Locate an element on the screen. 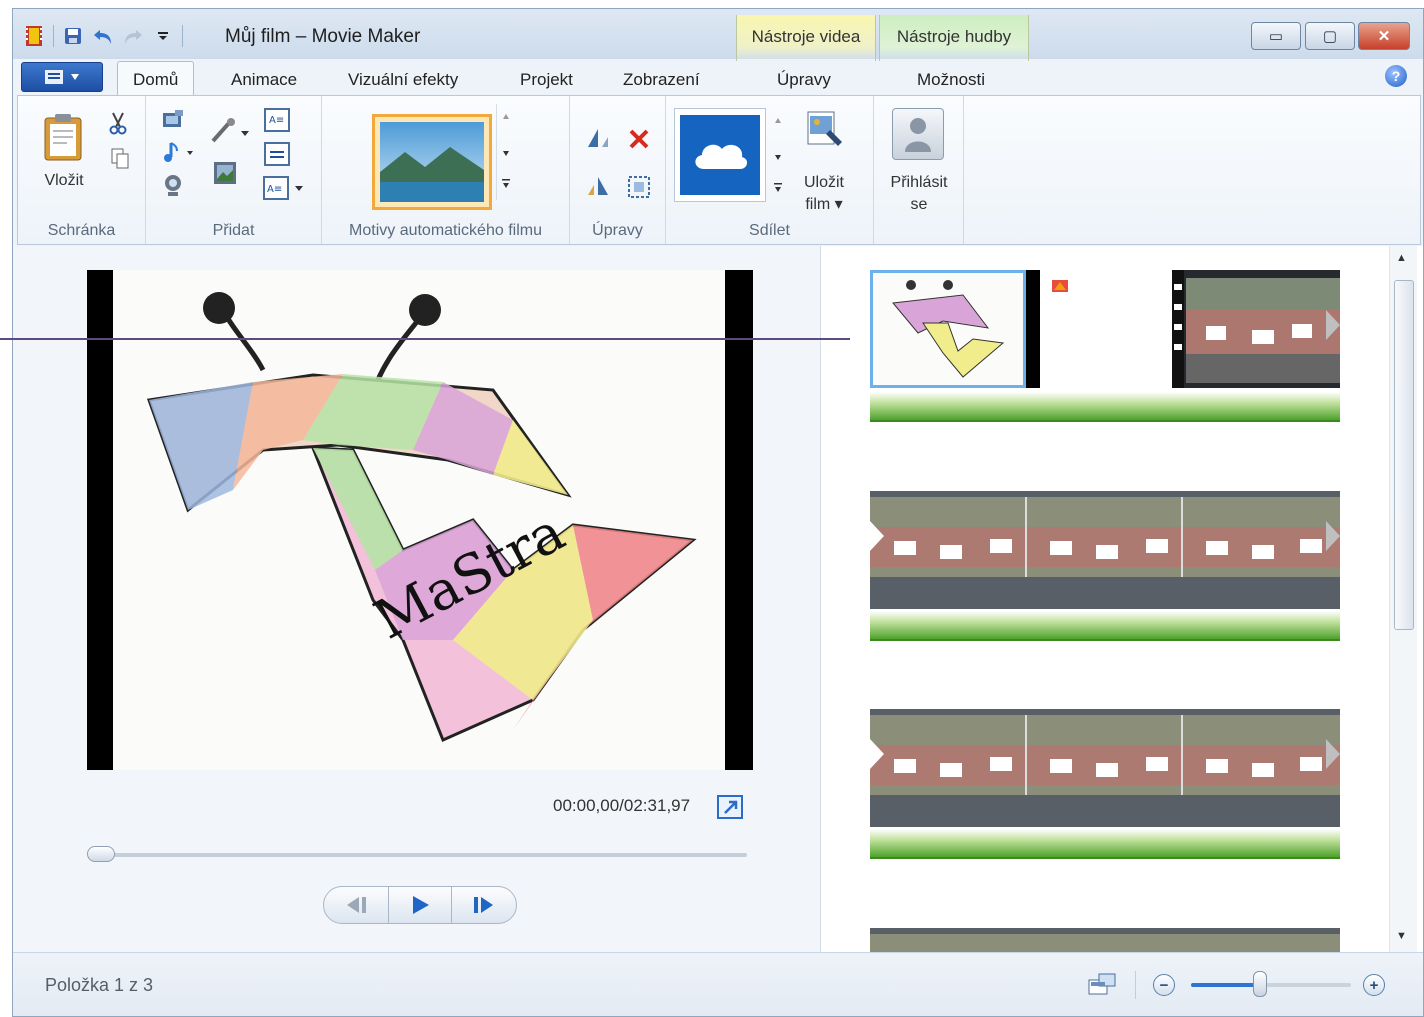 The width and height of the screenshot is (1424, 1017). paste-button-label: Vložit is located at coordinates (64, 181).